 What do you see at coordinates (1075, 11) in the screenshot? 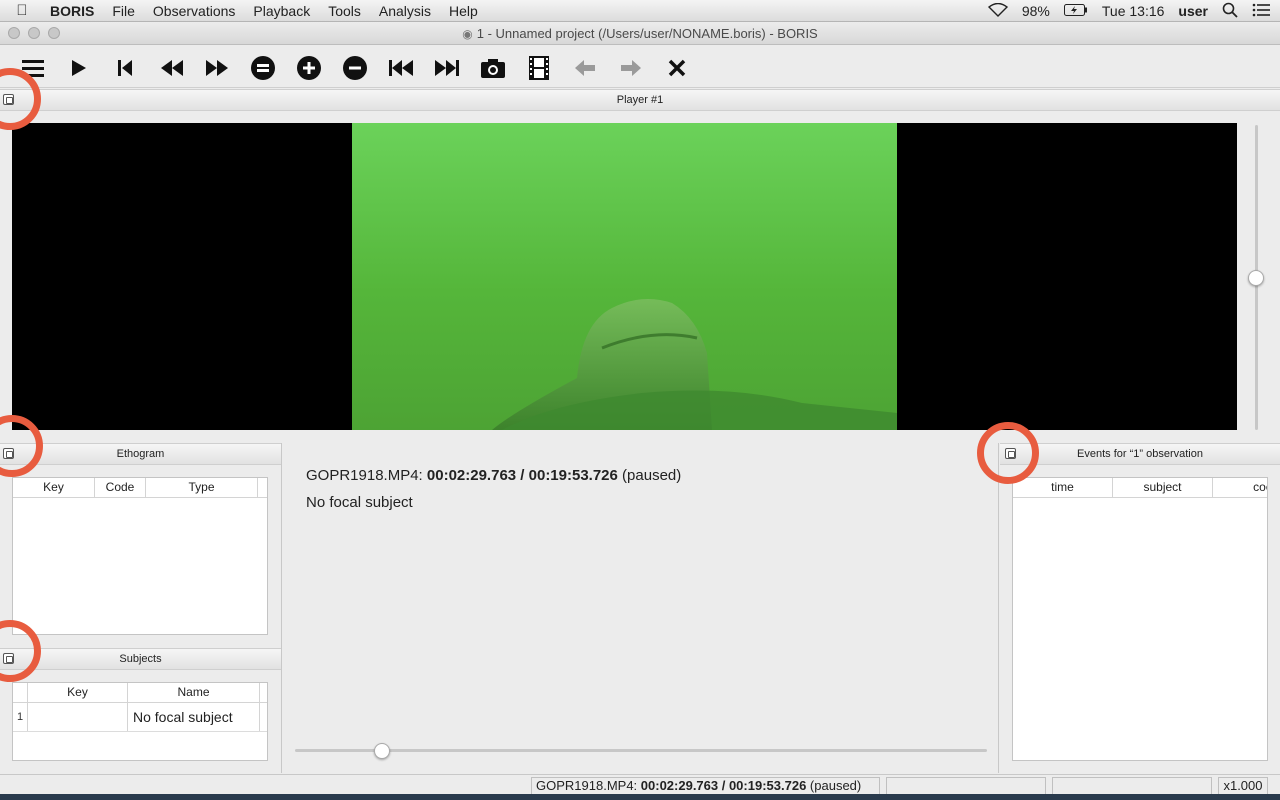
I see `battery-icon` at bounding box center [1075, 11].